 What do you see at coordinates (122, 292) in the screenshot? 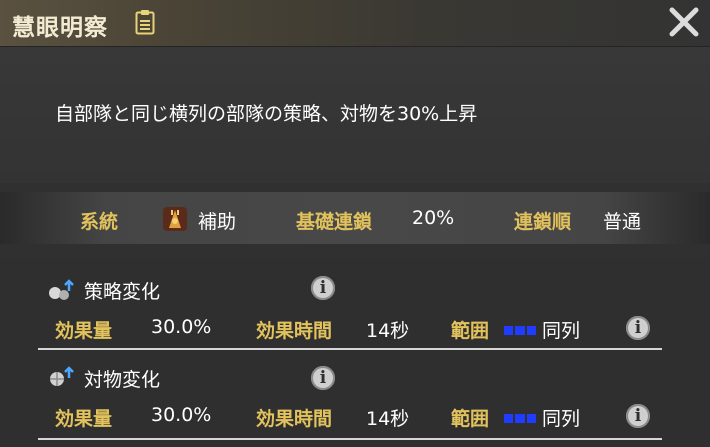
I see `effect-name: 策略変化` at bounding box center [122, 292].